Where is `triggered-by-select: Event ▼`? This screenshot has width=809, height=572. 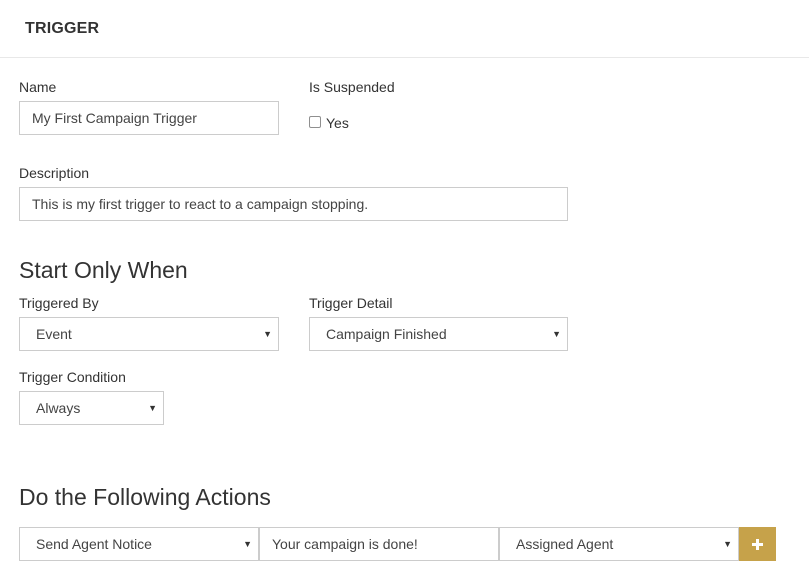 triggered-by-select: Event ▼ is located at coordinates (149, 334).